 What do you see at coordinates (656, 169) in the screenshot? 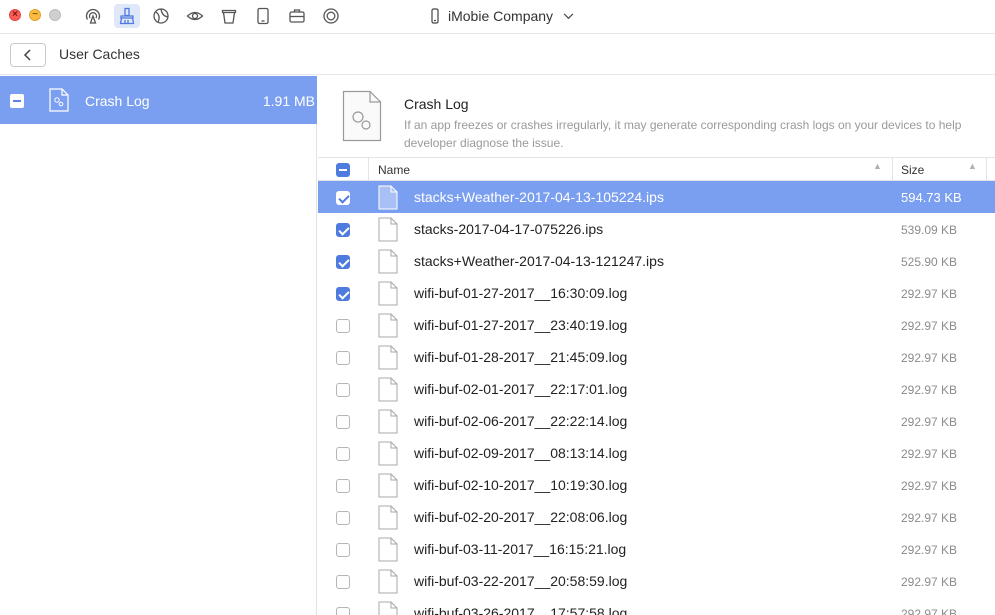
I see `table-header: Name ▲ Size ▲` at bounding box center [656, 169].